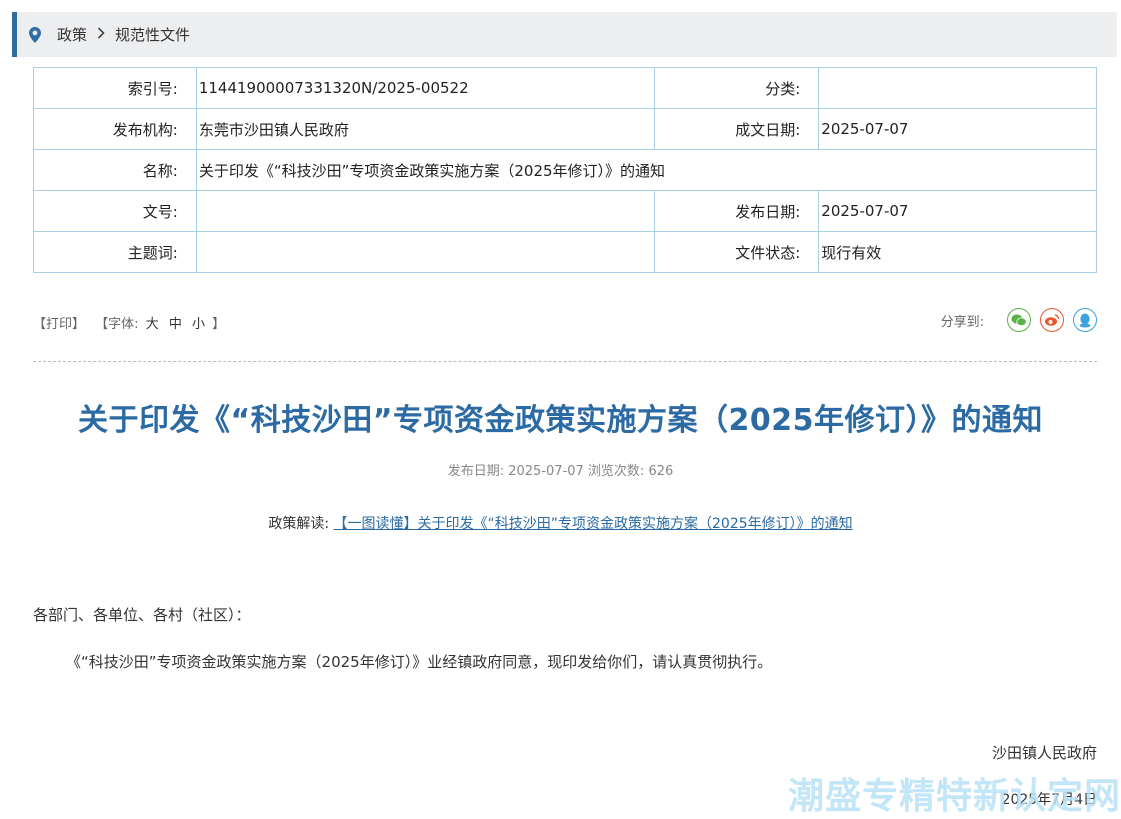 This screenshot has height=819, width=1121. I want to click on publisher-label: 发布机构:, so click(115, 129).